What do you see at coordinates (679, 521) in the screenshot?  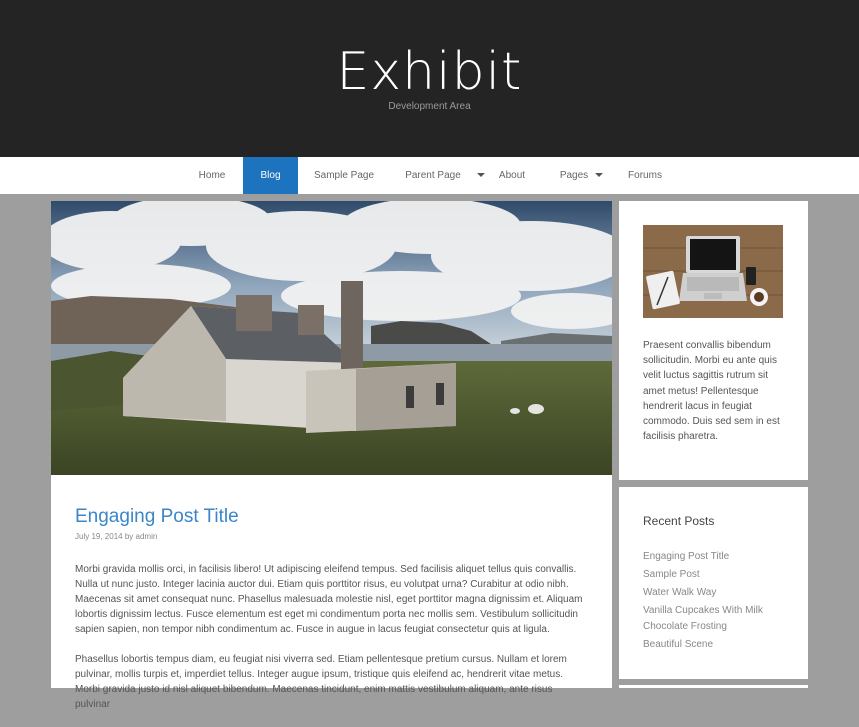 I see `recent-posts-title: Recent Posts` at bounding box center [679, 521].